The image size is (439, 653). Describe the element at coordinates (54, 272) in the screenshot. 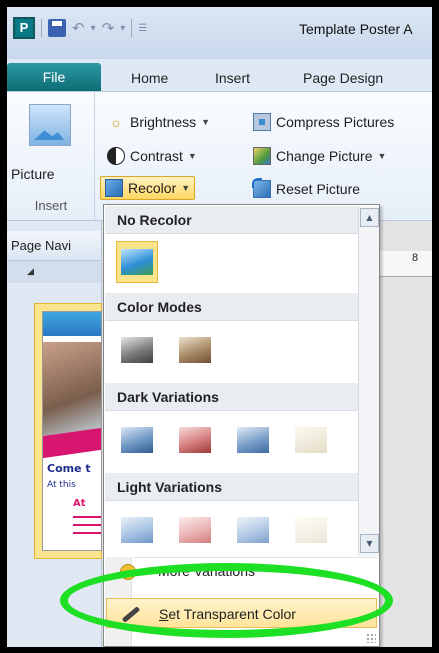

I see `collapse-triangle-icon: ◢` at that location.